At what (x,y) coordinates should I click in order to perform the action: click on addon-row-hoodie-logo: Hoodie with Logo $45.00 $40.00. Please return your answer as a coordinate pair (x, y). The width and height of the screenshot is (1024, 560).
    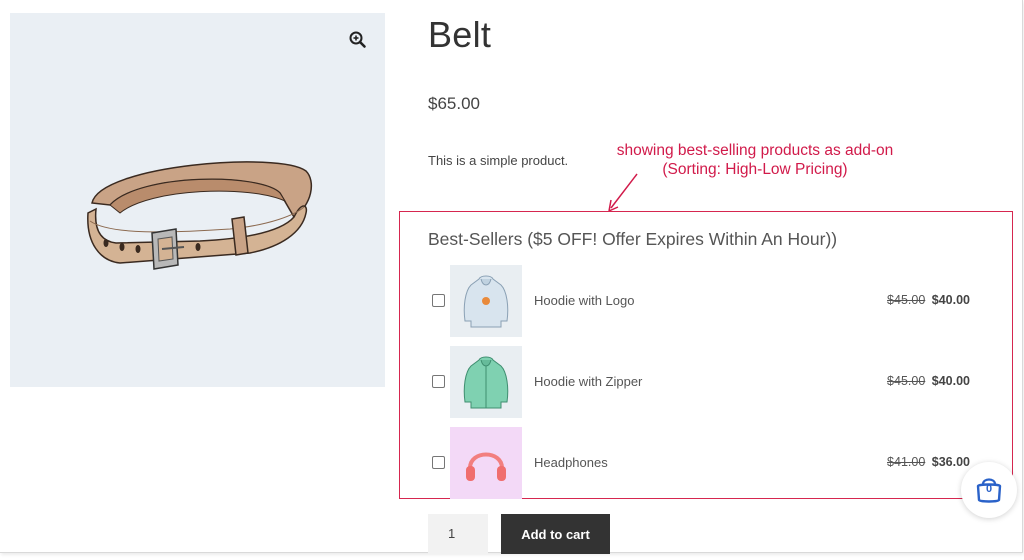
    Looking at the image, I should click on (703, 301).